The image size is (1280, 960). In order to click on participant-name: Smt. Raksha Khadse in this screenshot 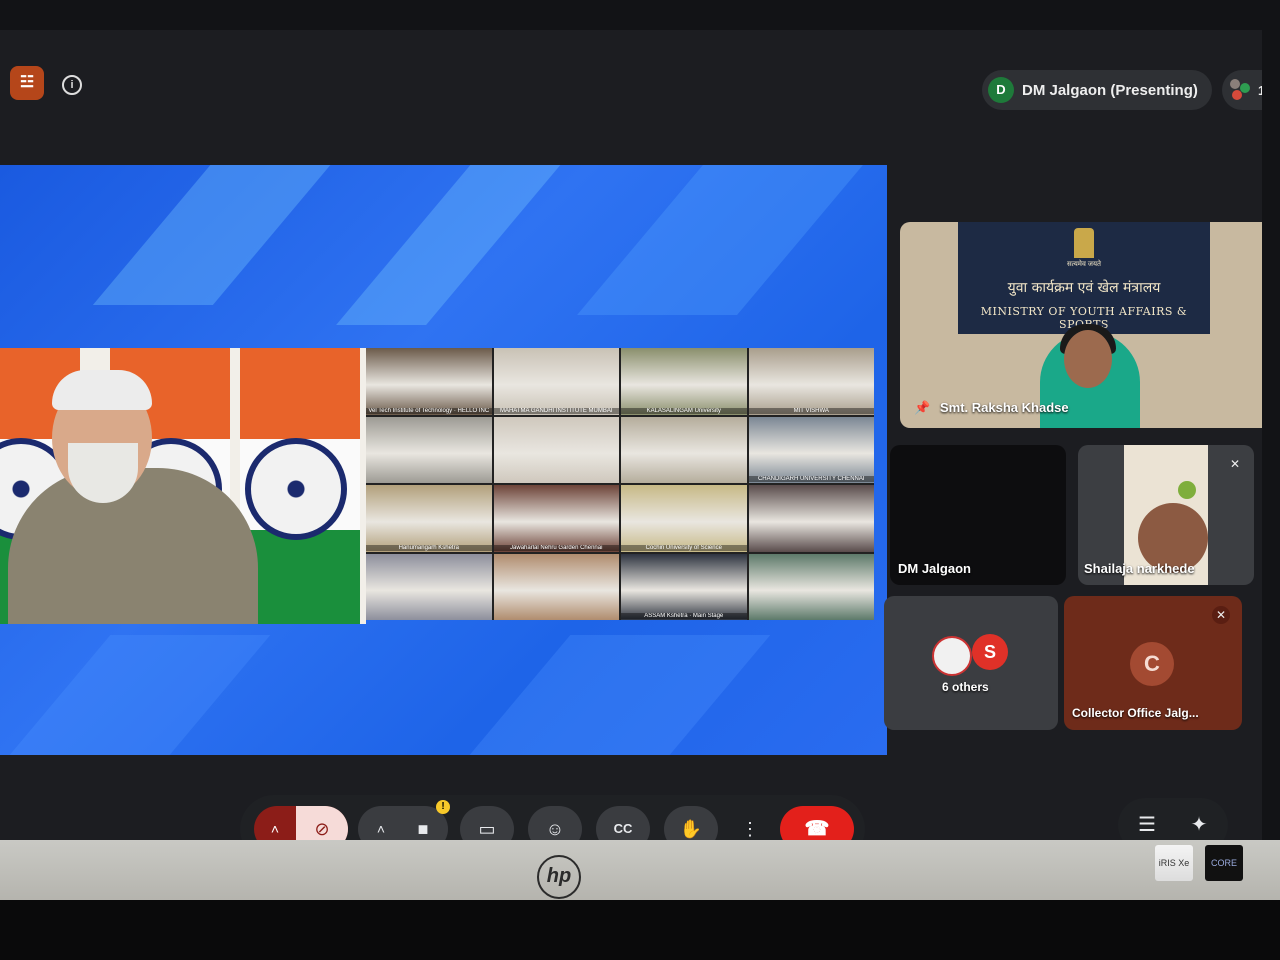, I will do `click(1004, 407)`.